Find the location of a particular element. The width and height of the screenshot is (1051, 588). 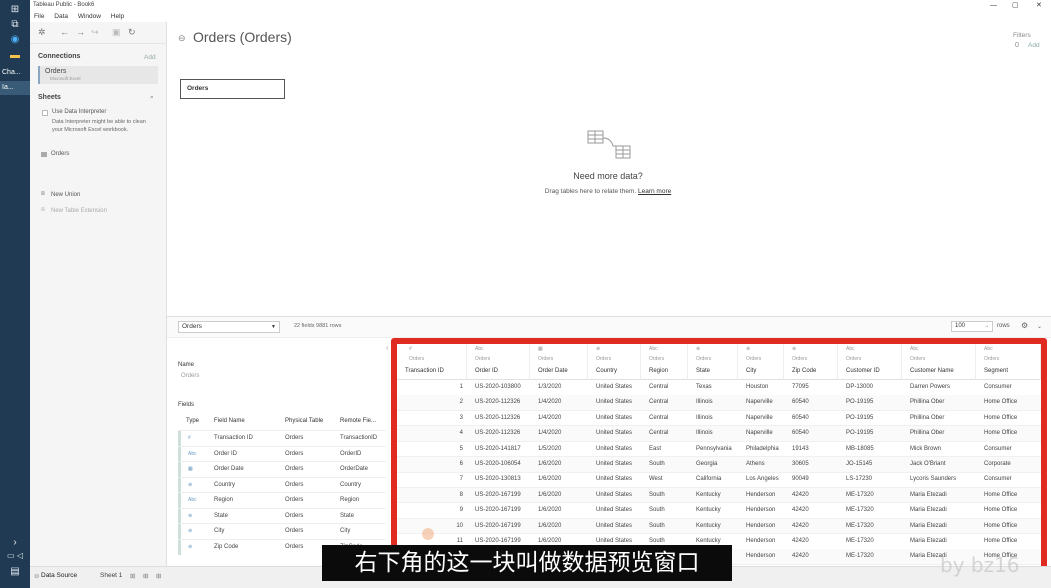

new-table-extension-item: New Table Extension is located at coordinates (79, 211).